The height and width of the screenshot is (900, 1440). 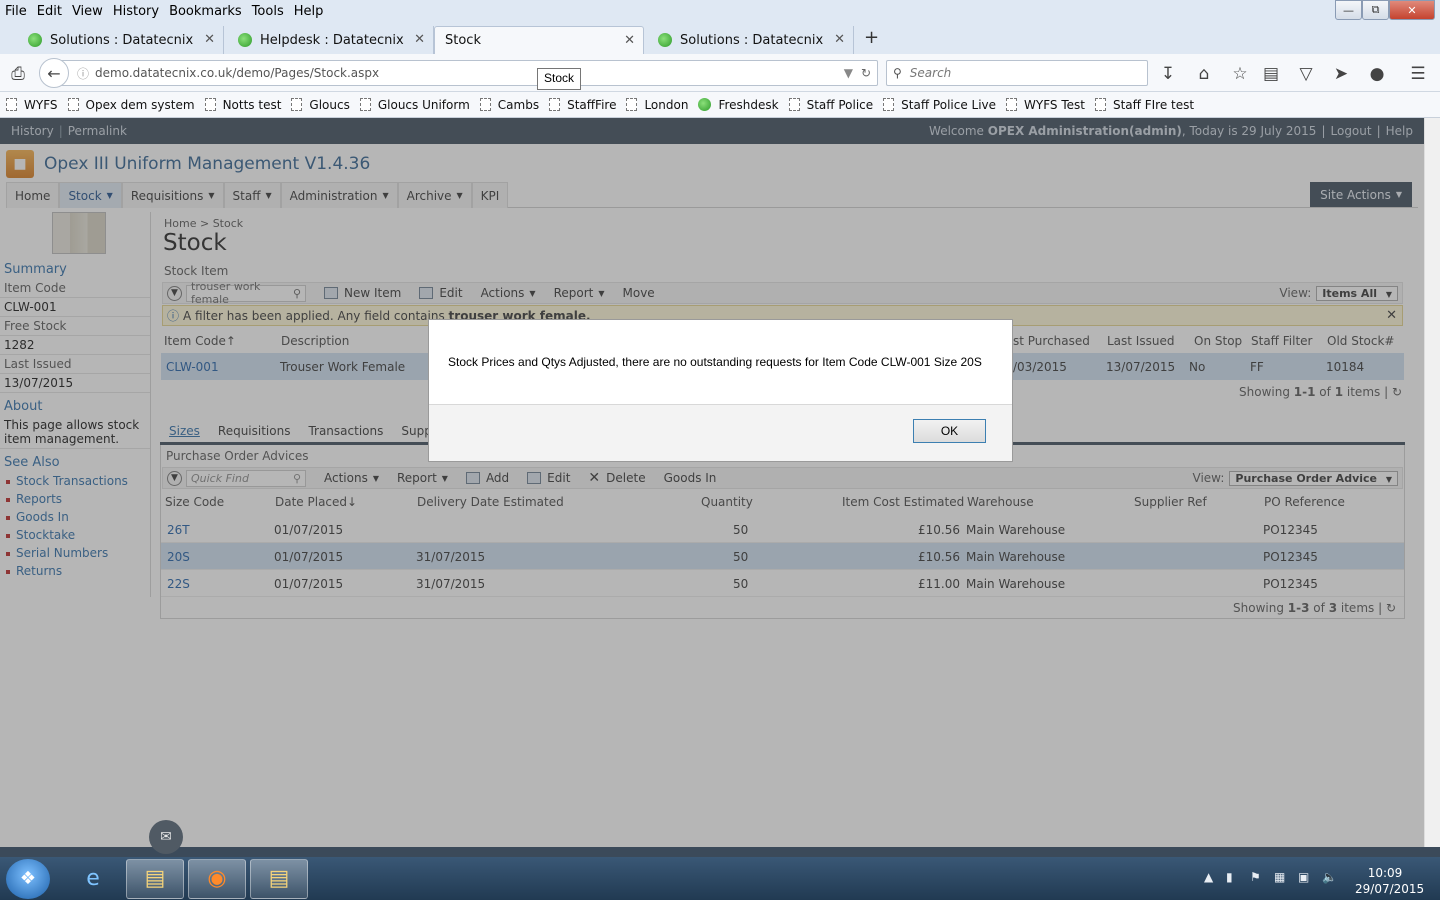 I want to click on menu-file: File, so click(x=16, y=11).